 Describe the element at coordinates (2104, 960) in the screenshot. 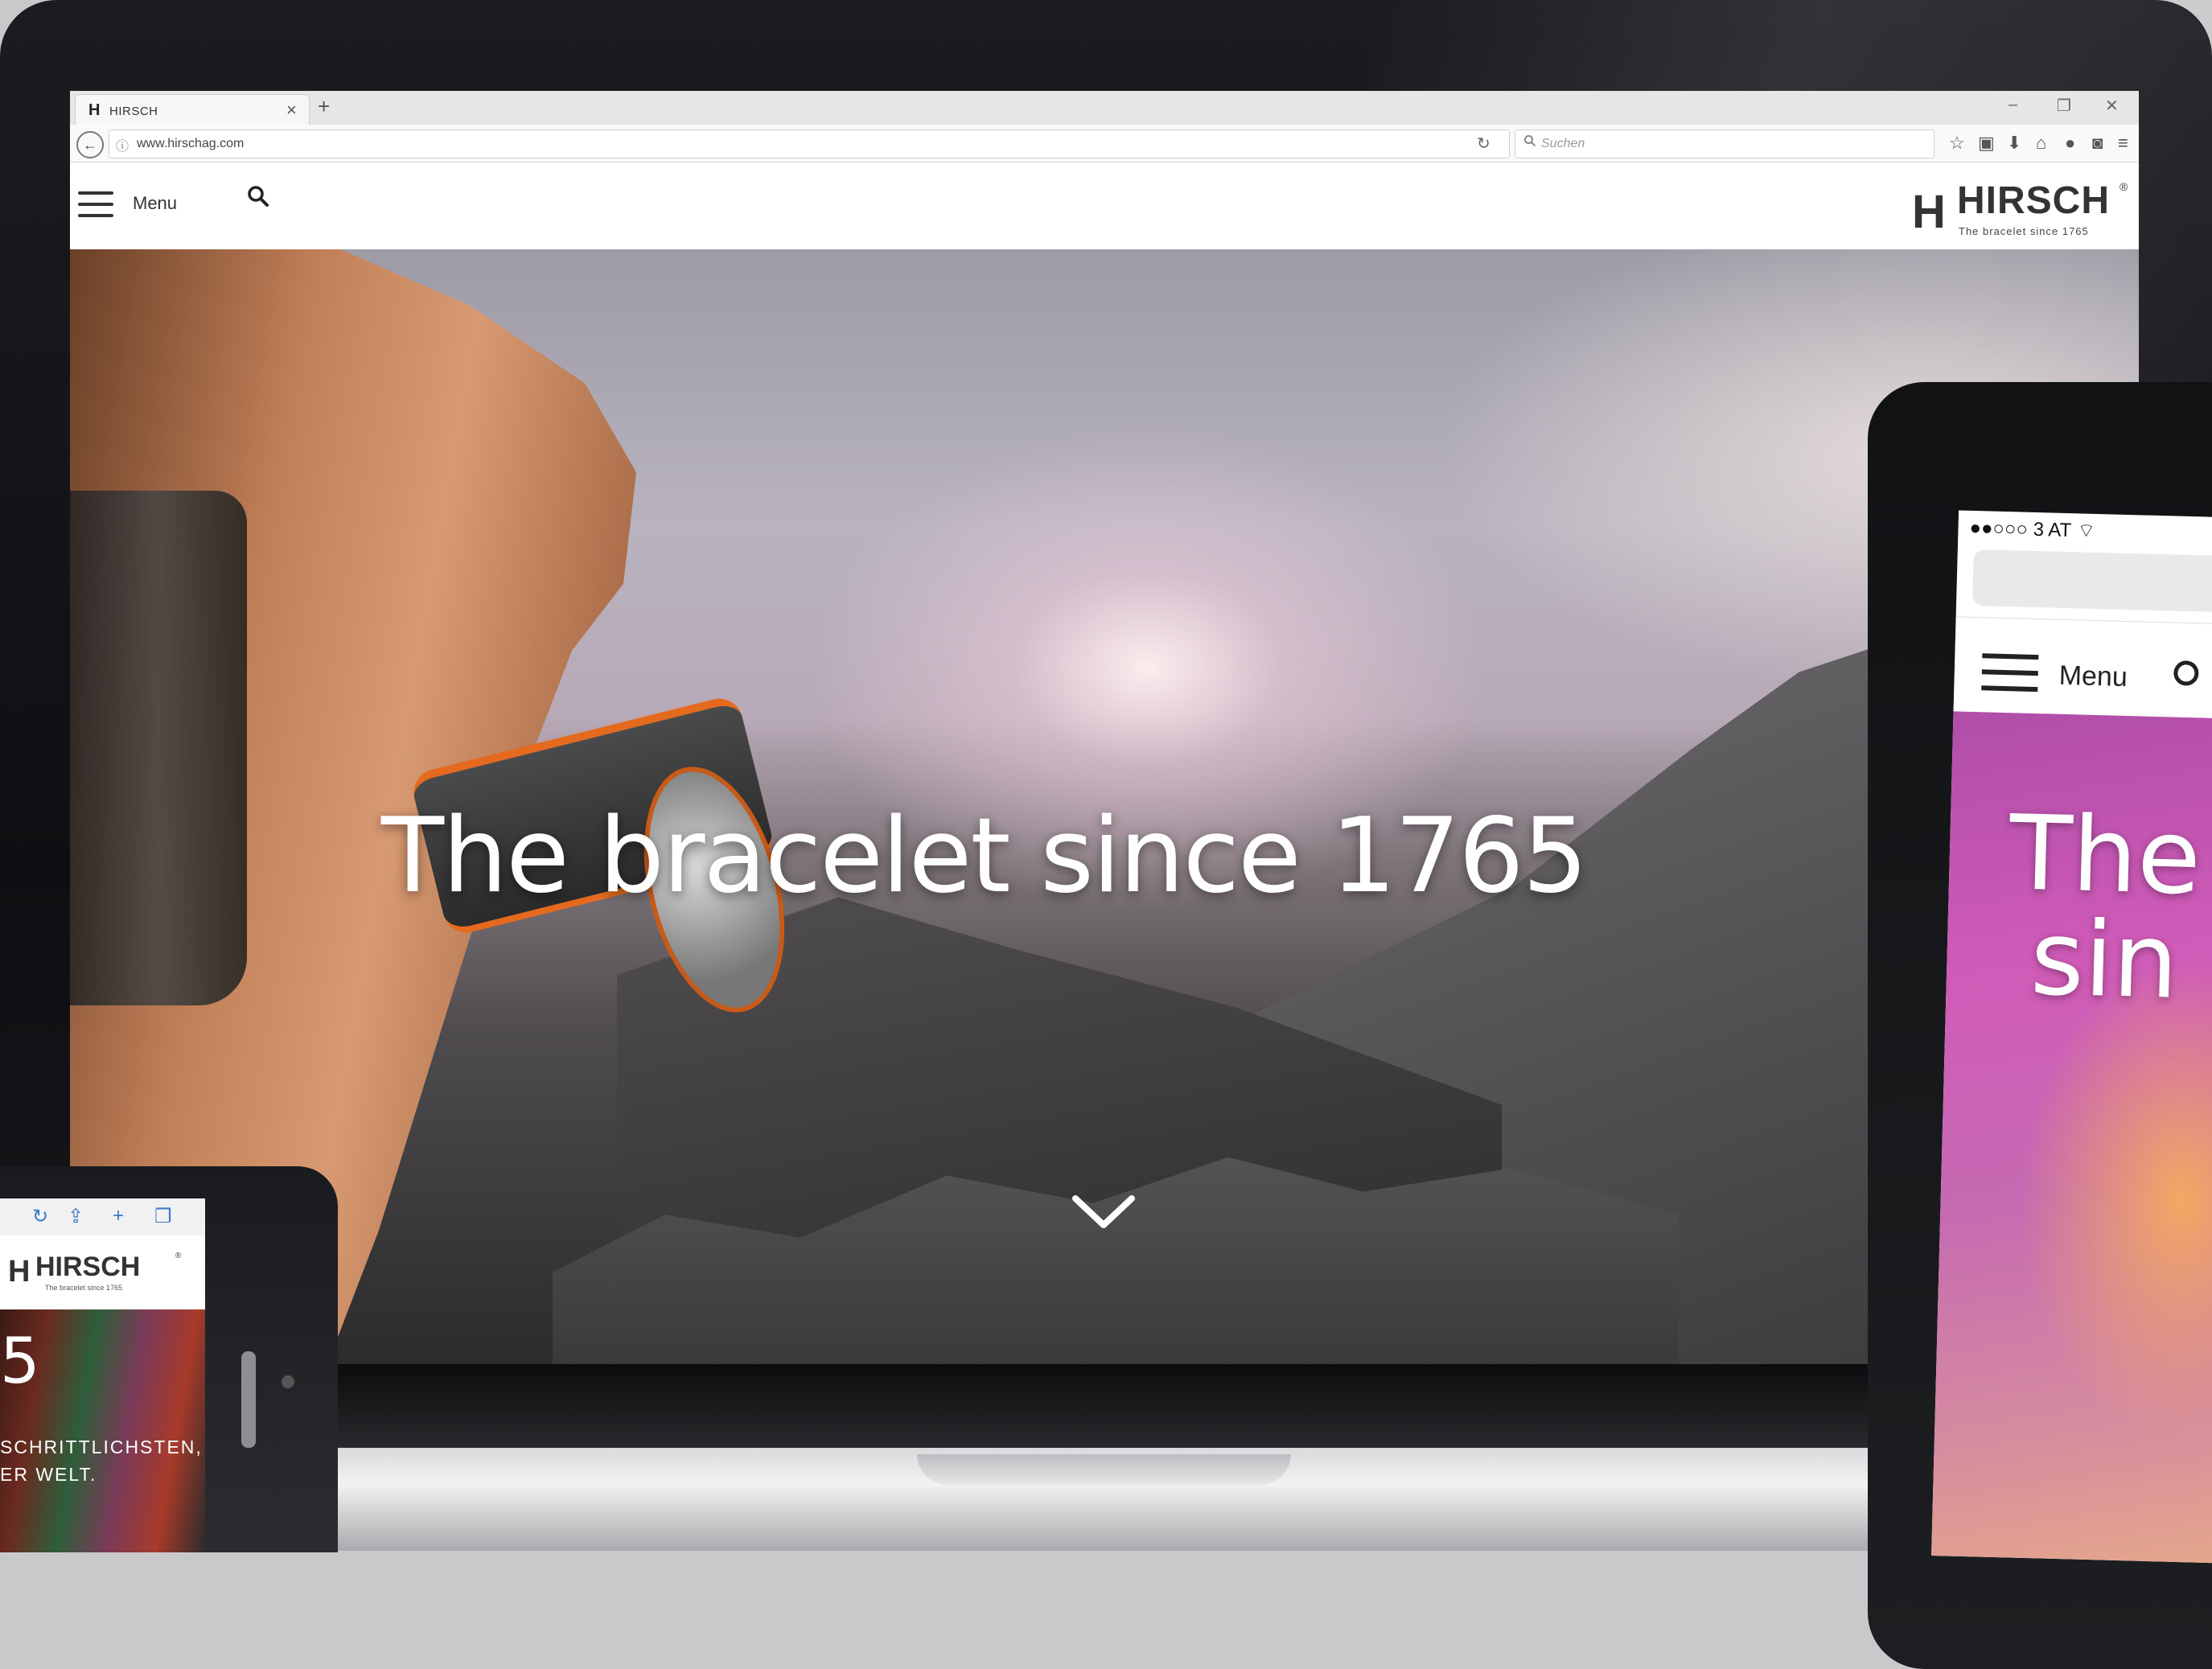

I see `phone-hero-line2: sin` at that location.